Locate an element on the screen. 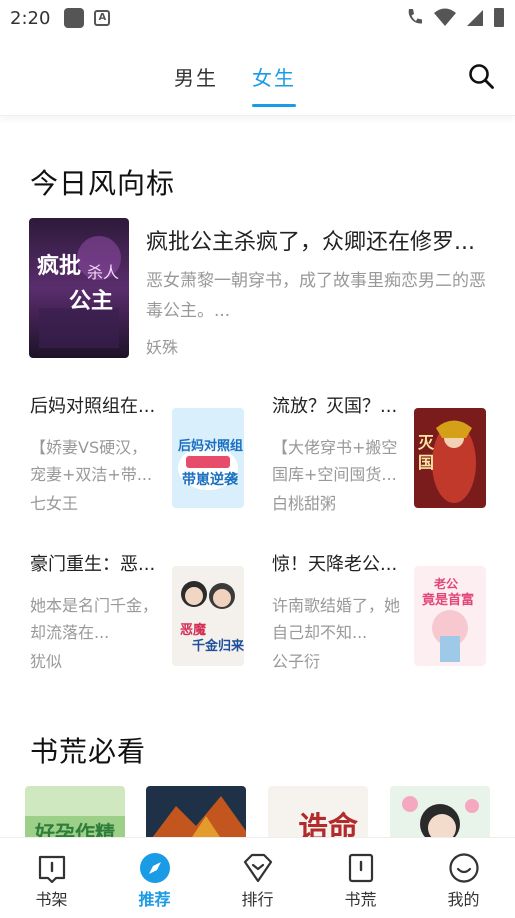  tab-female: 女生 is located at coordinates (274, 76).